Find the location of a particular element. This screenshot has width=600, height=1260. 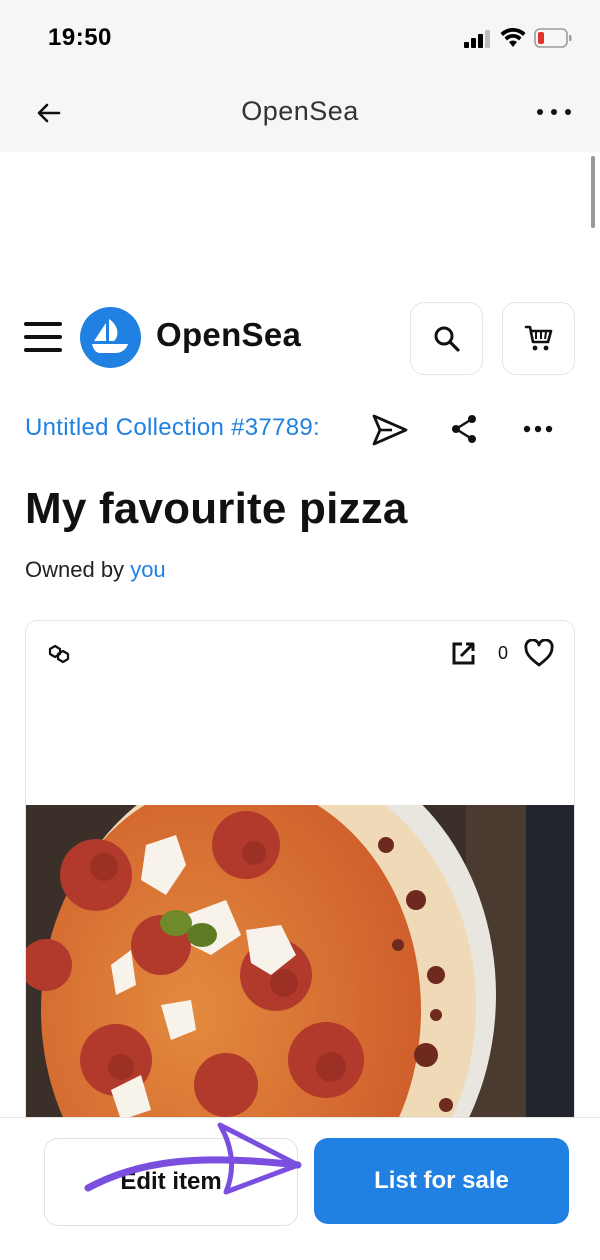

battery-icon is located at coordinates (553, 38).